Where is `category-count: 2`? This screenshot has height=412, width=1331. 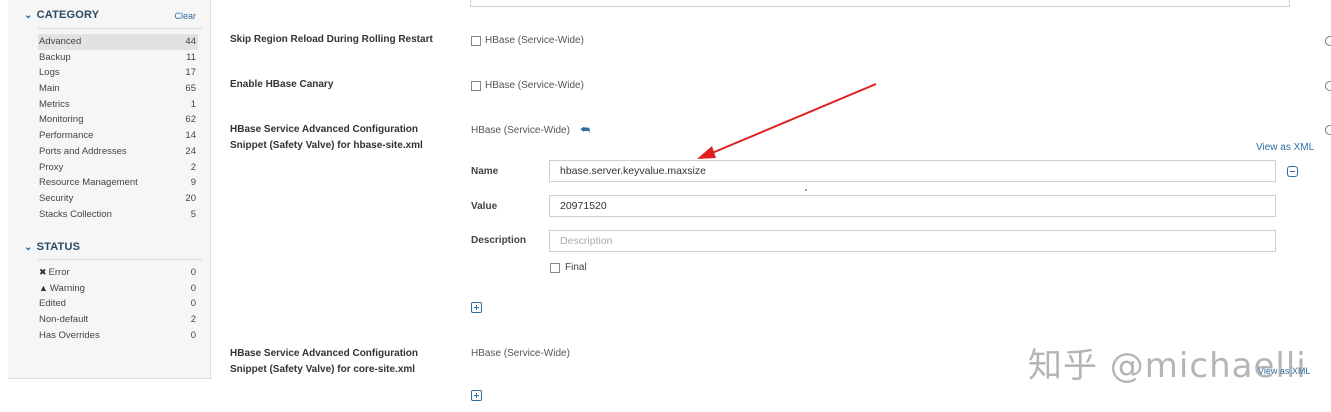 category-count: 2 is located at coordinates (193, 167).